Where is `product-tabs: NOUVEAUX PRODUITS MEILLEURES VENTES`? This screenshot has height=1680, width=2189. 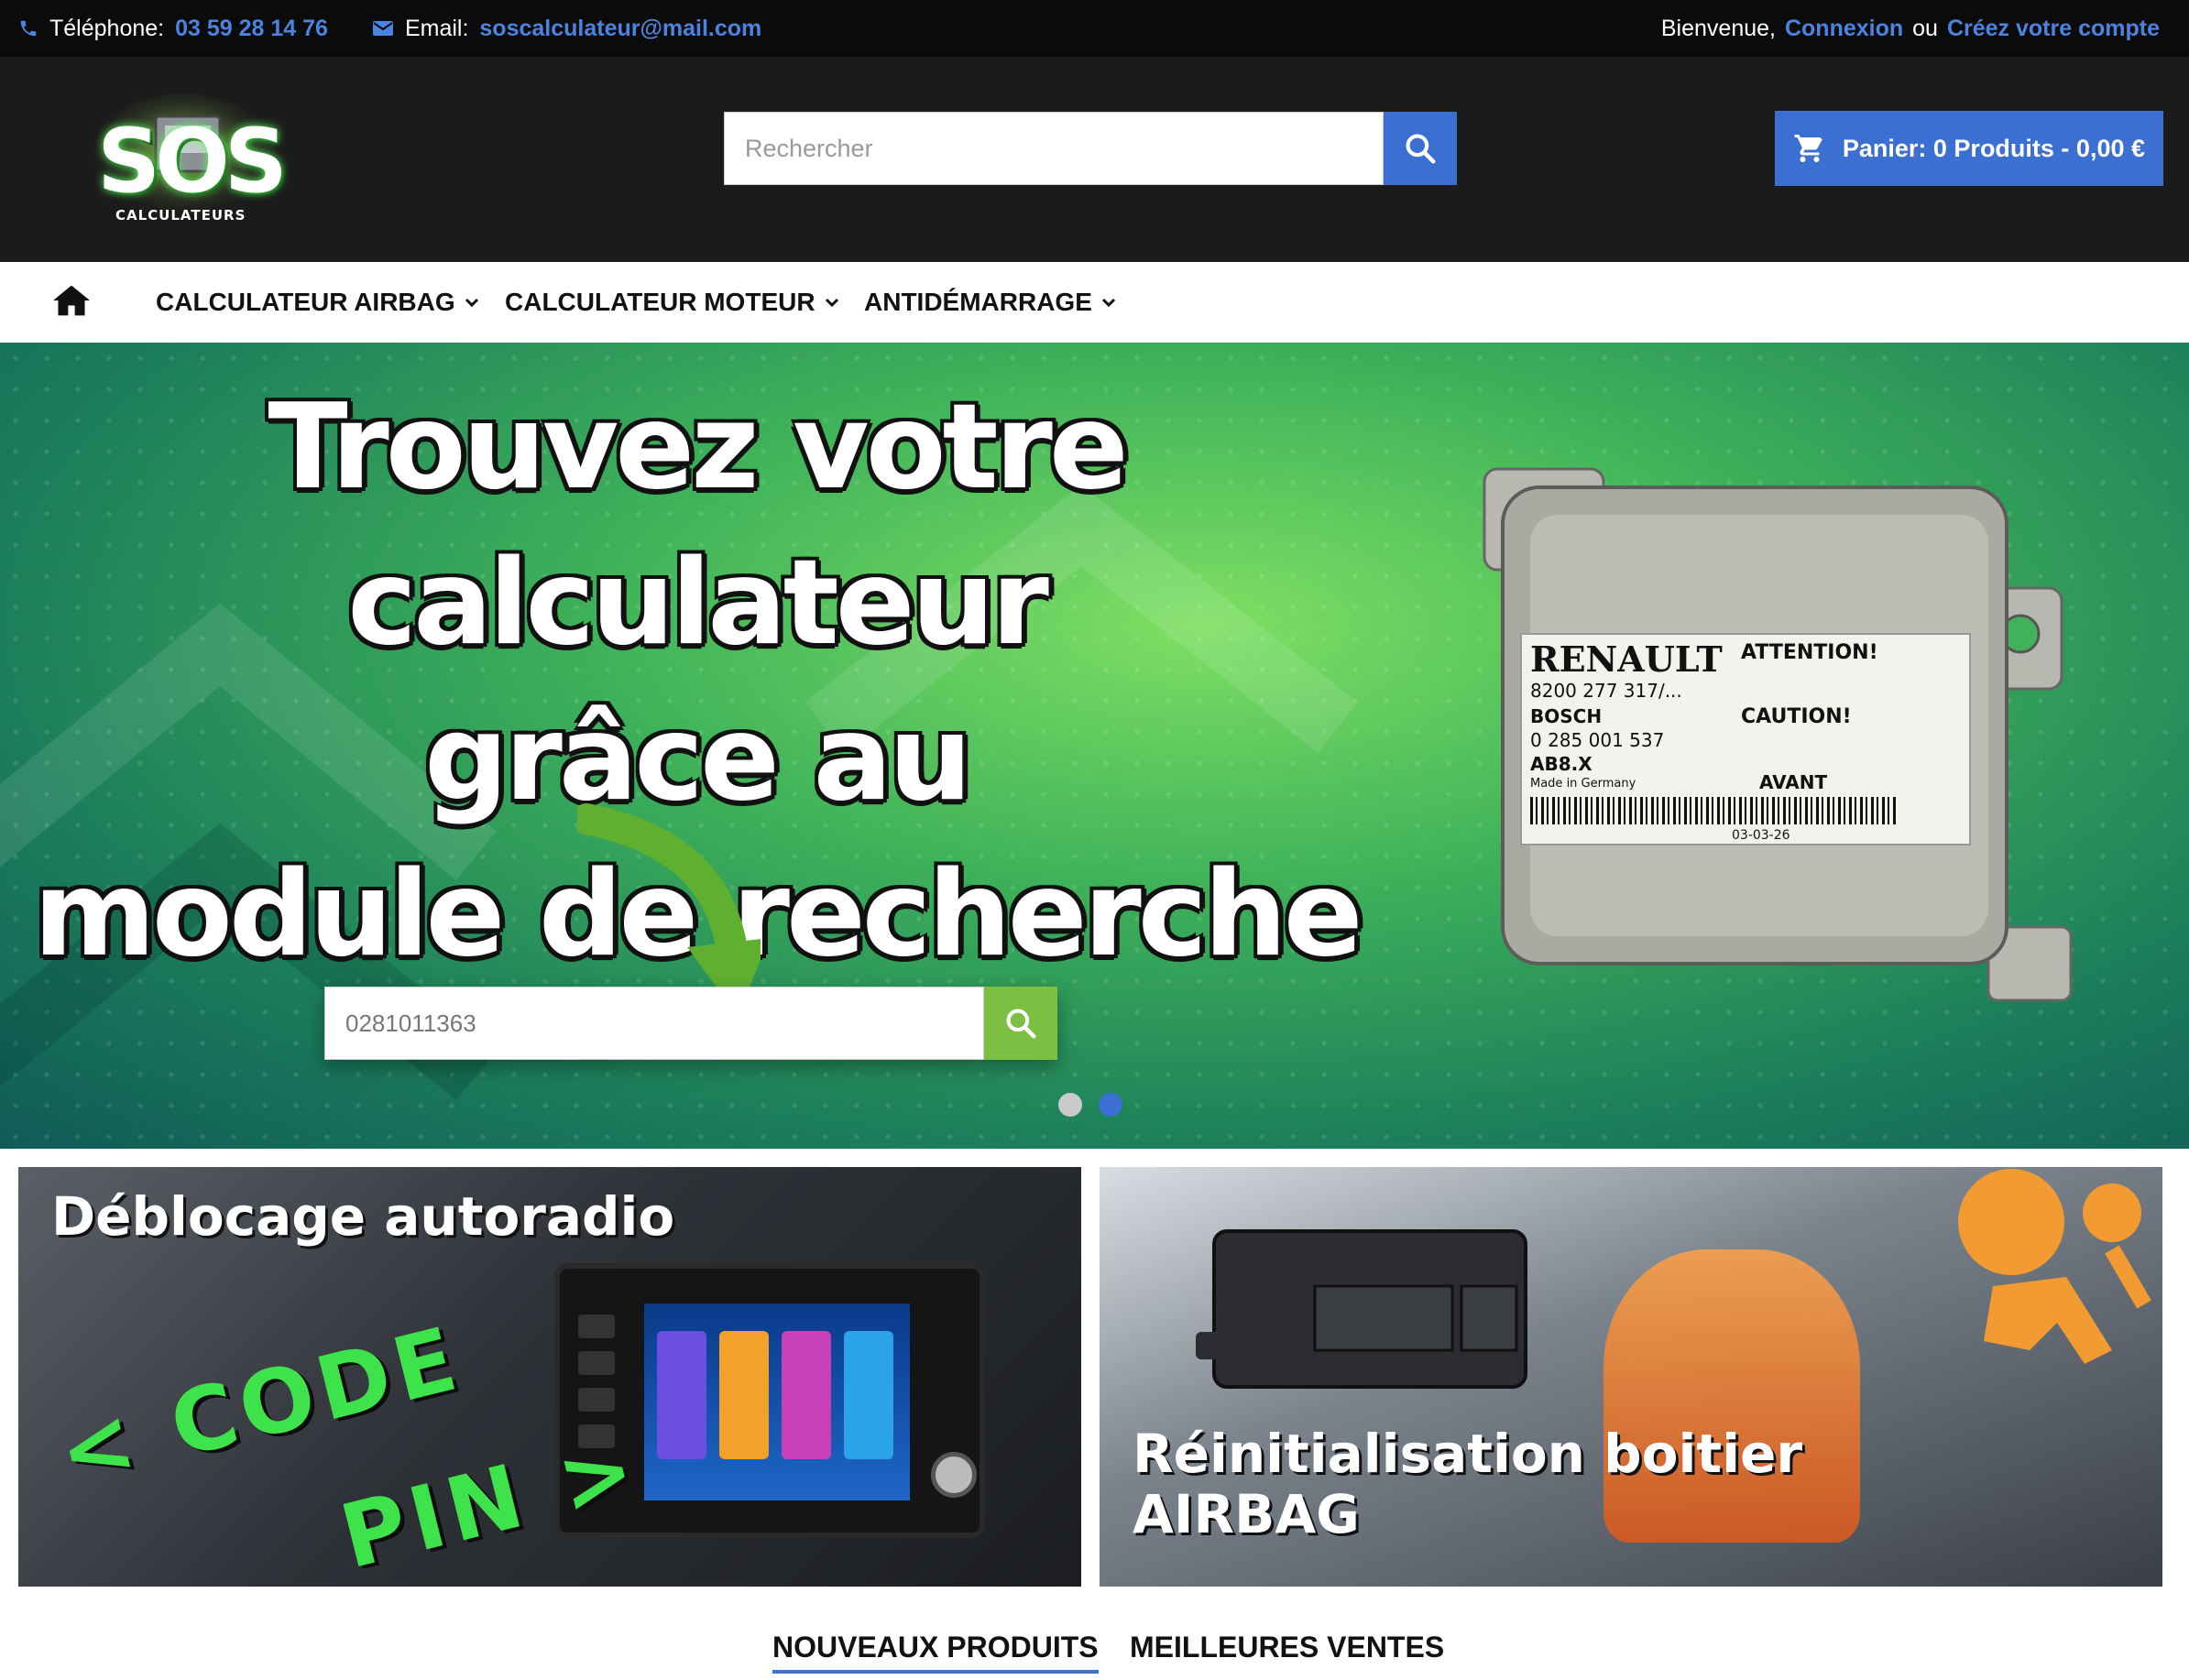
product-tabs: NOUVEAUX PRODUITS MEILLEURES VENTES is located at coordinates (1094, 1646).